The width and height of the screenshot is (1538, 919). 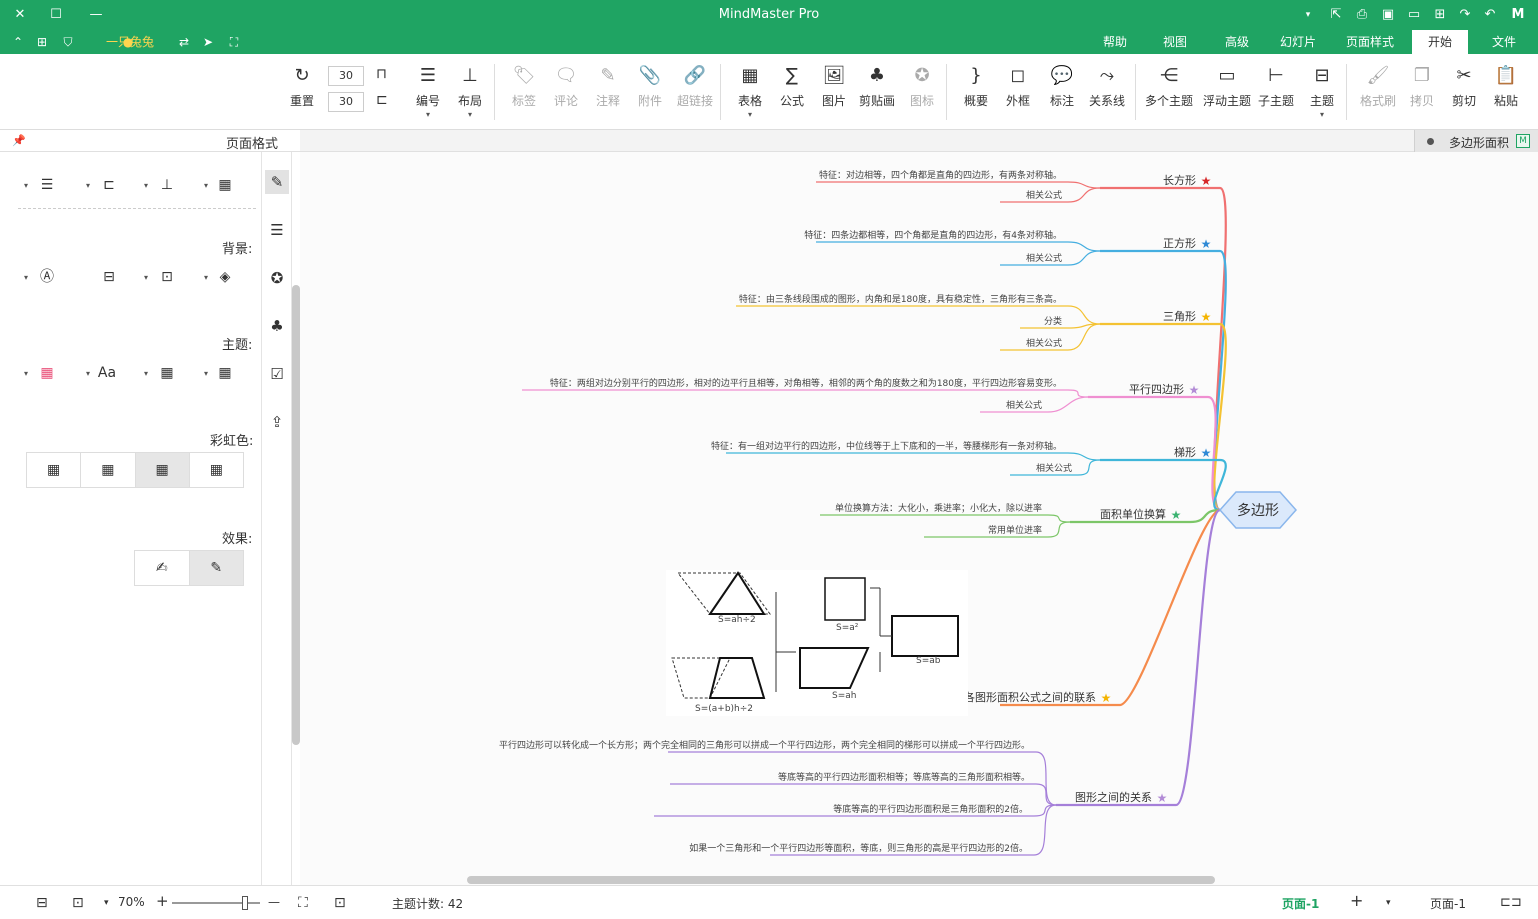 What do you see at coordinates (608, 92) in the screenshot?
I see `note-button: ✎ 注释` at bounding box center [608, 92].